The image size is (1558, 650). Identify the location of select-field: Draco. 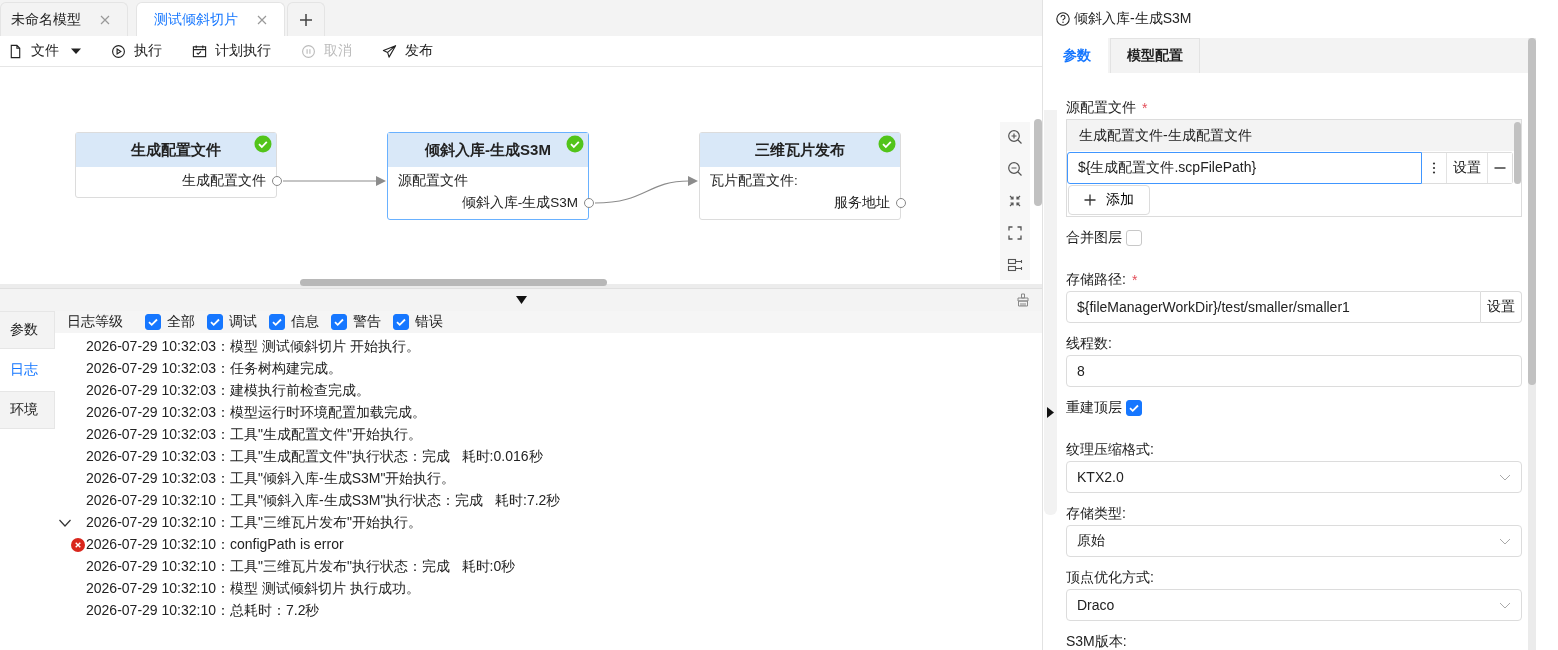
(1294, 605).